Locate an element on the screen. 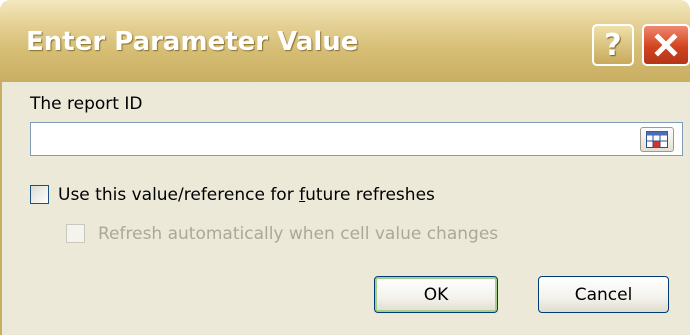 This screenshot has width=690, height=335. cancel-button: Cancel is located at coordinates (603, 294).